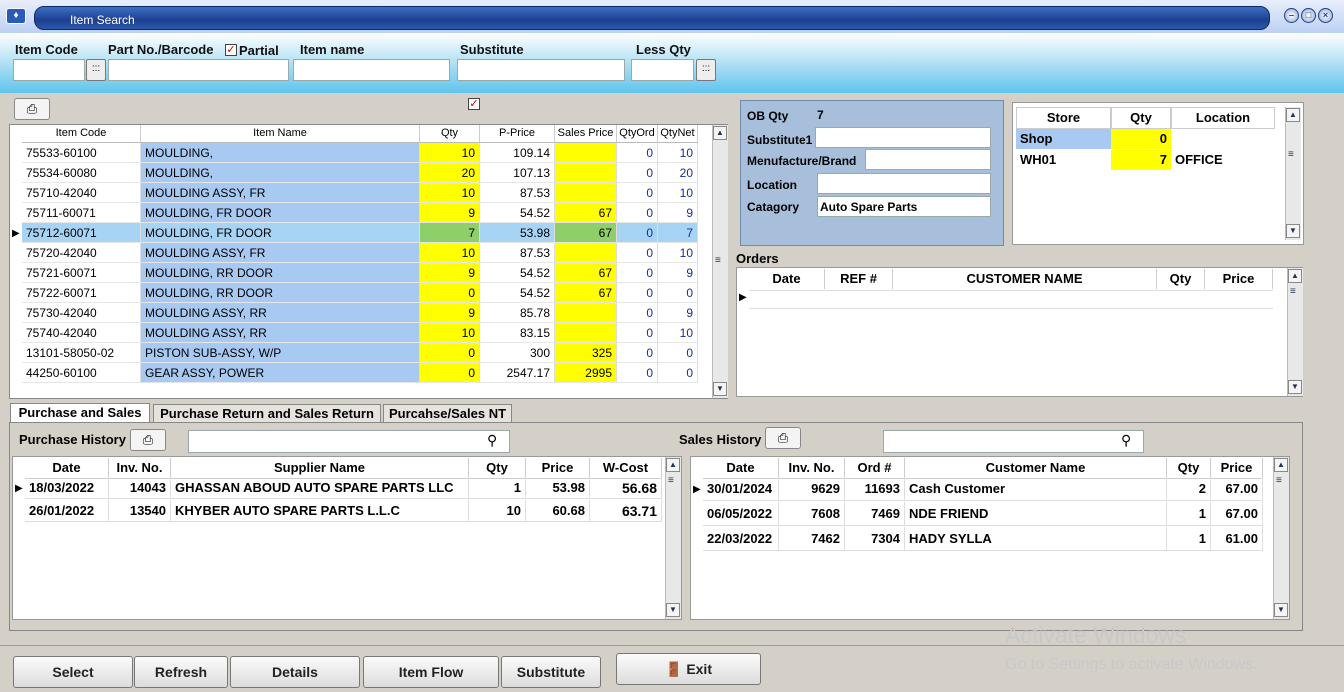 The height and width of the screenshot is (692, 1344). I want to click on exit-button: 🚪 Exit, so click(688, 669).